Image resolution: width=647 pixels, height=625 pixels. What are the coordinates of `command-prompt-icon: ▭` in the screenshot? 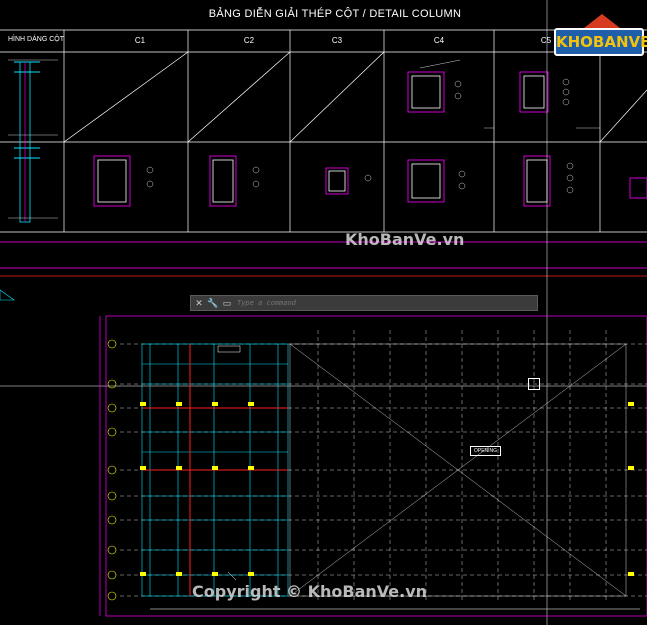 It's located at (227, 303).